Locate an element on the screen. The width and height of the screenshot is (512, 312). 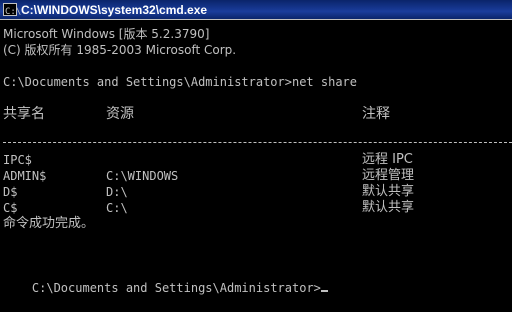
window-title: C:\WINDOWS\system32\cmd.exe is located at coordinates (114, 10).